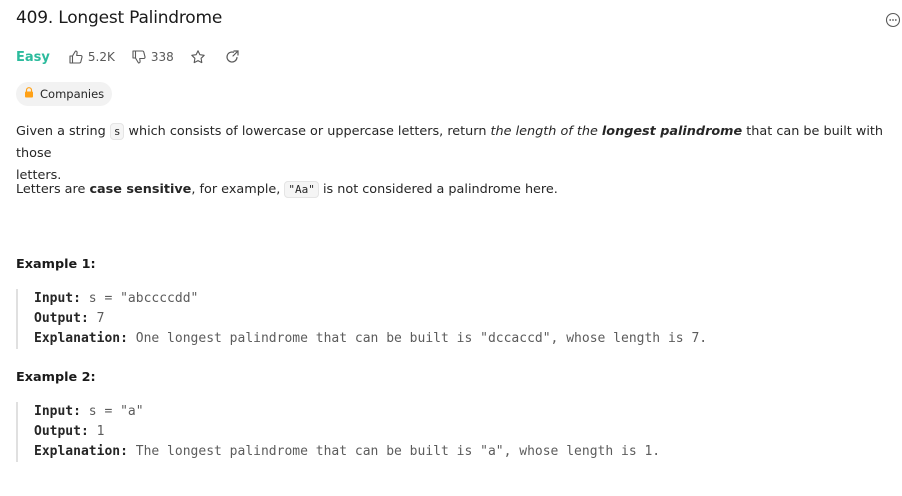 The height and width of the screenshot is (496, 902). I want to click on more-icon, so click(893, 20).